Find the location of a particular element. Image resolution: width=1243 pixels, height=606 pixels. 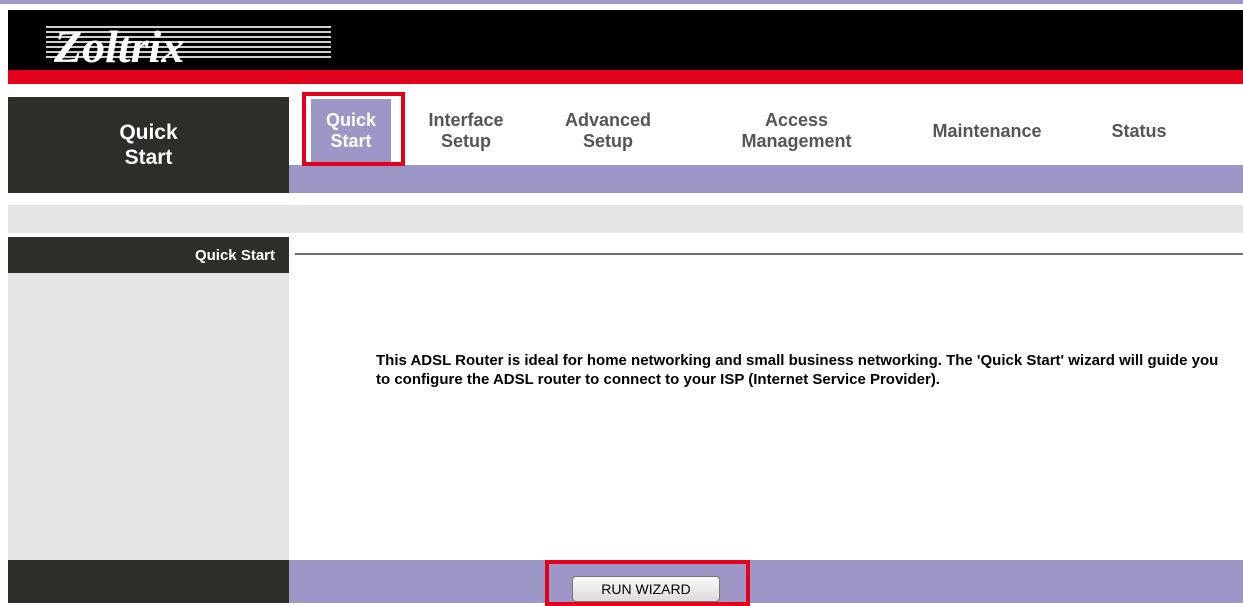

page-title-line2: Start is located at coordinates (148, 157).